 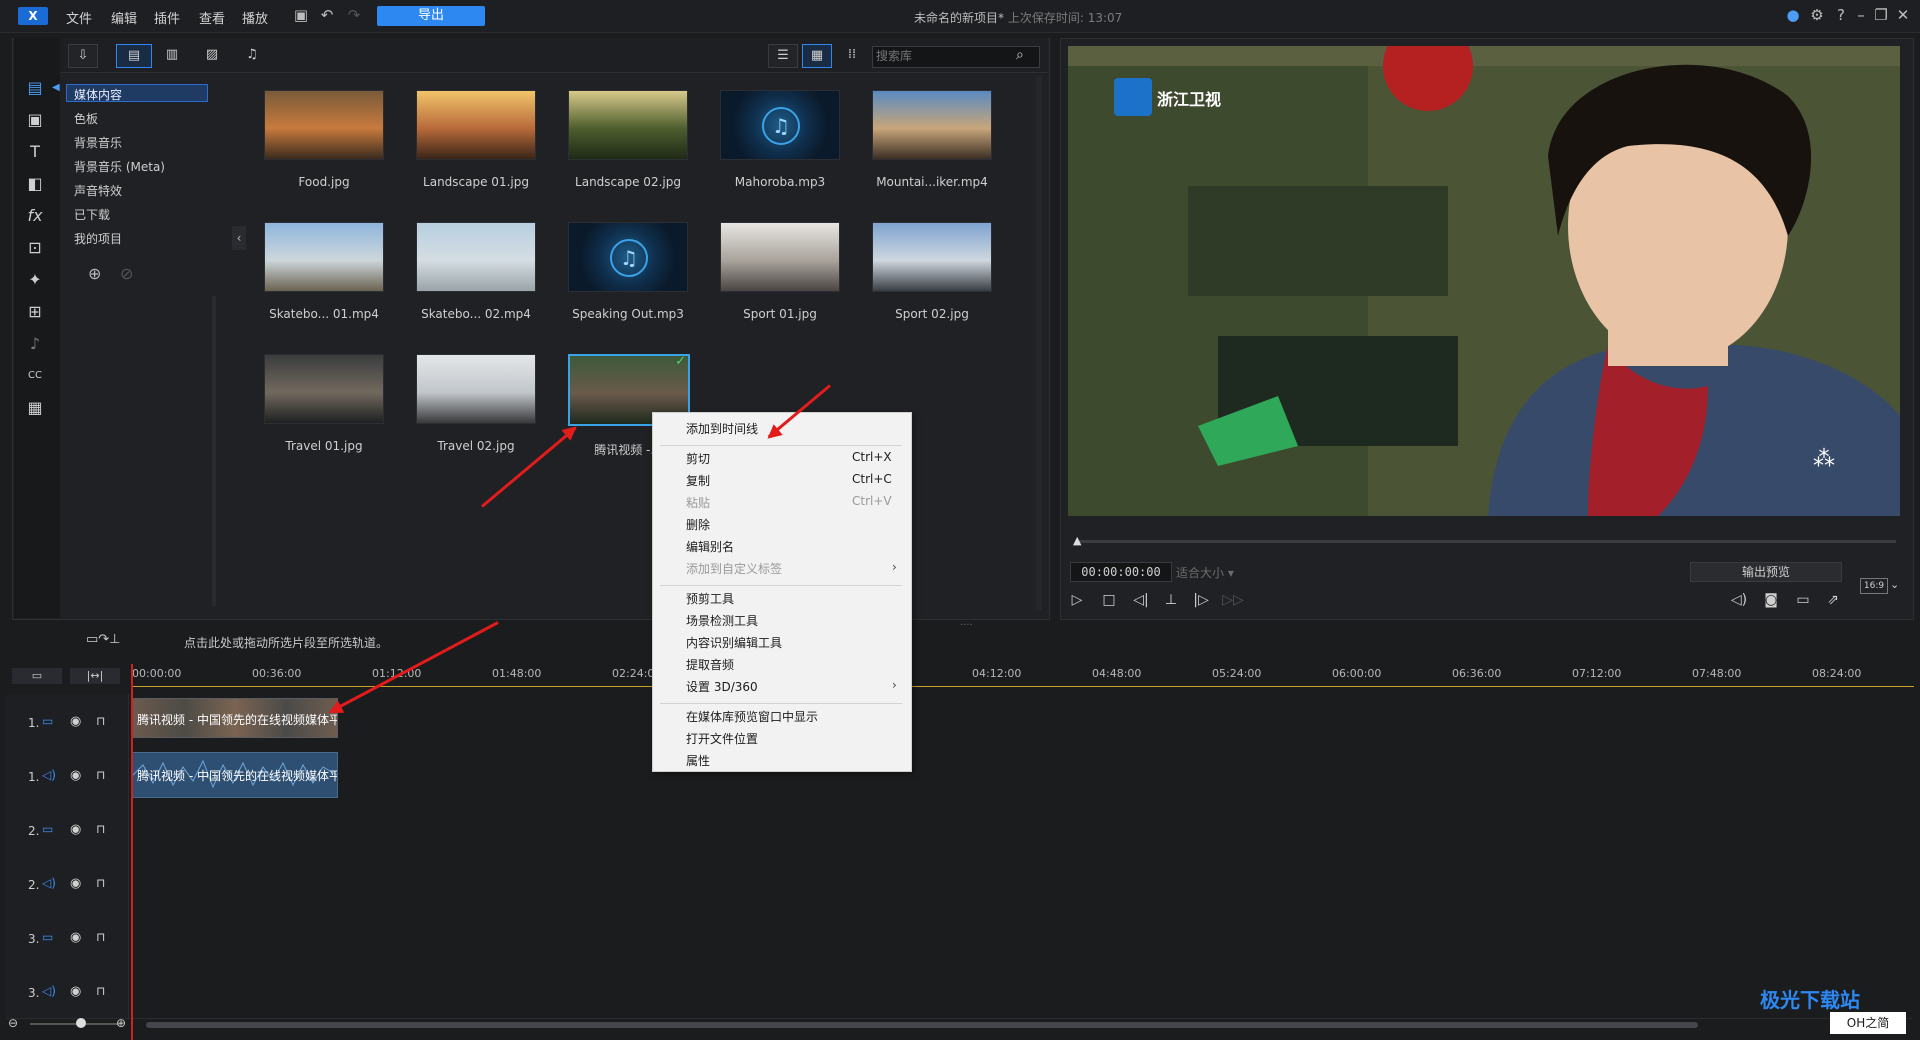 I want to click on media-tile: Travel 01.jpg, so click(x=324, y=403).